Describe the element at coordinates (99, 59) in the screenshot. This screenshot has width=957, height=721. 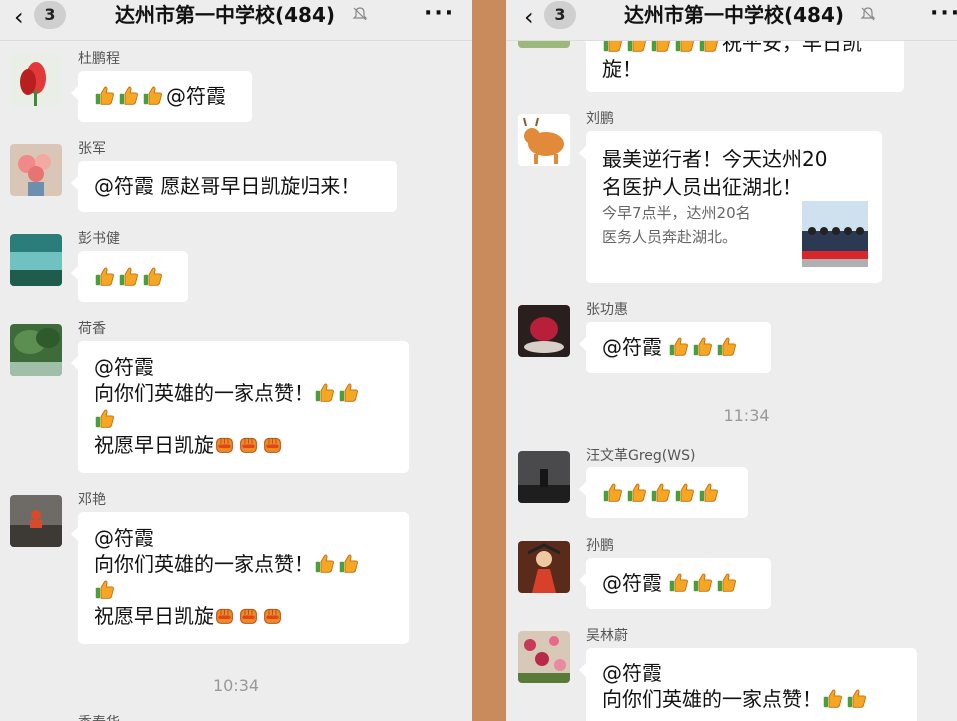
I see `sender-name: 杜鹏程` at that location.